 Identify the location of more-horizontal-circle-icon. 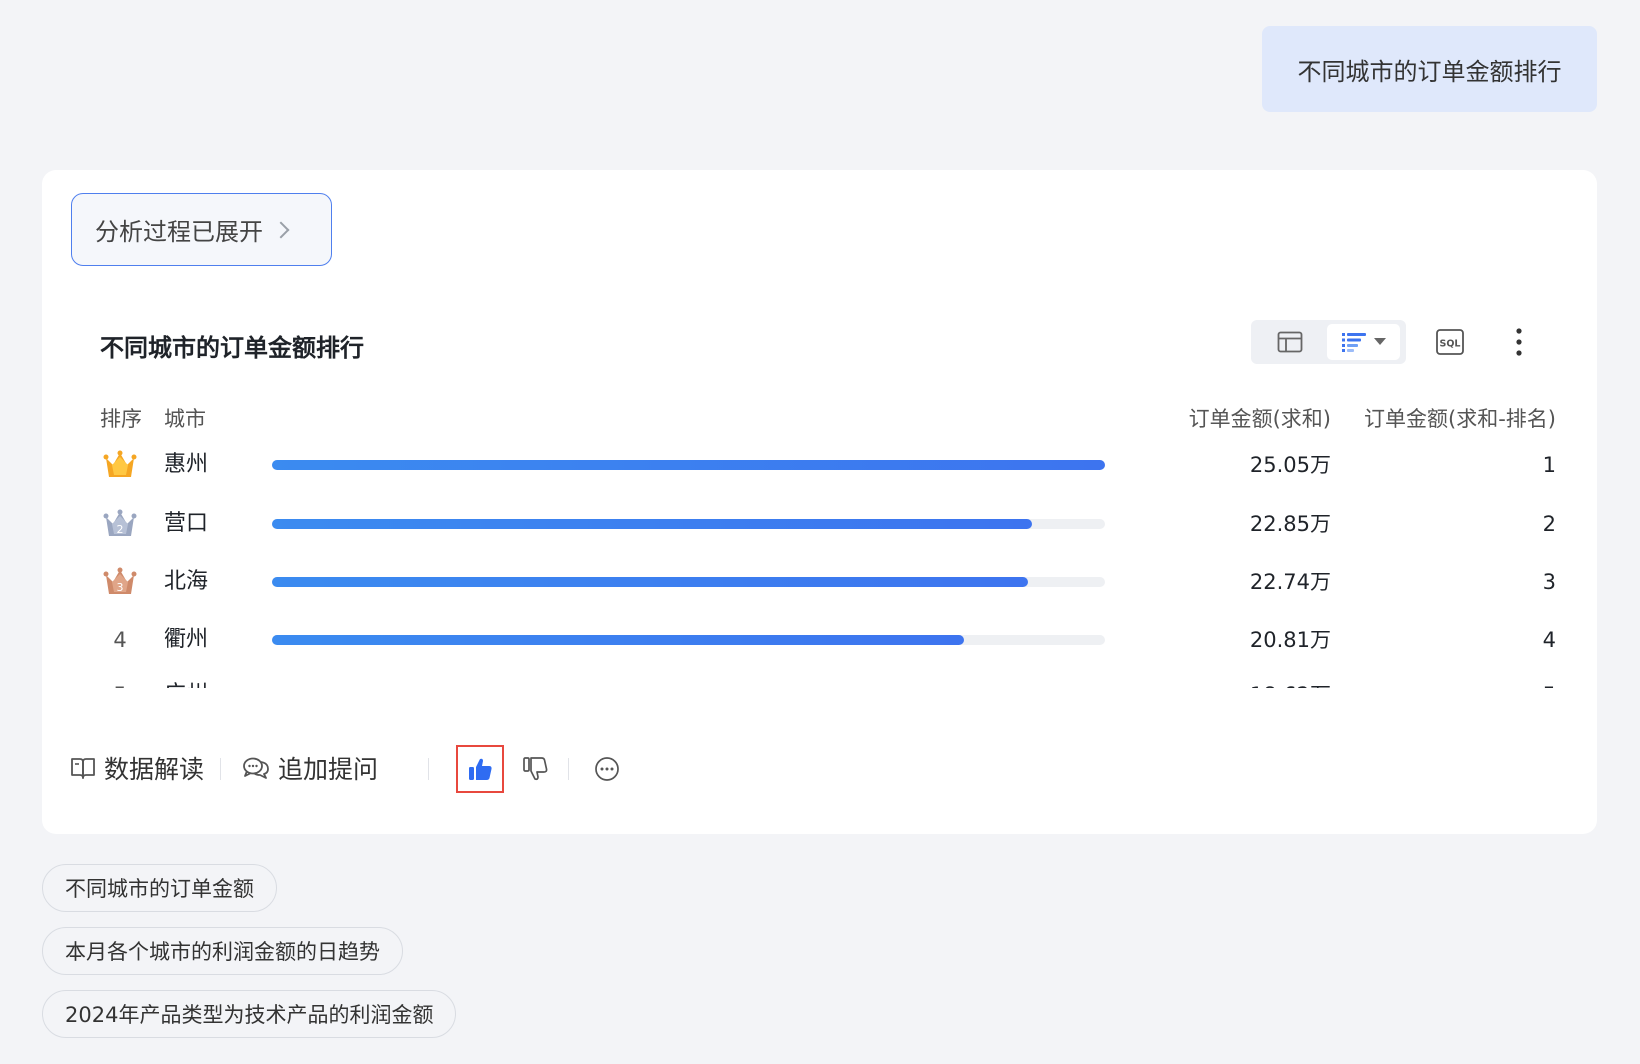
(607, 769).